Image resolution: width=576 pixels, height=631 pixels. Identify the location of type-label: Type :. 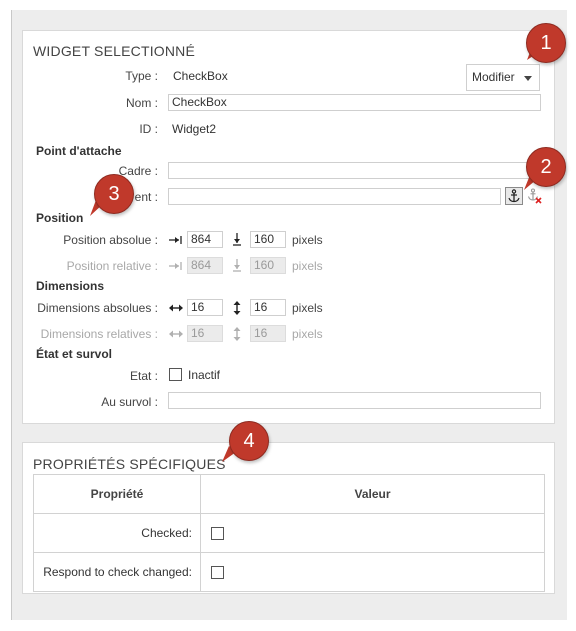
(141, 76).